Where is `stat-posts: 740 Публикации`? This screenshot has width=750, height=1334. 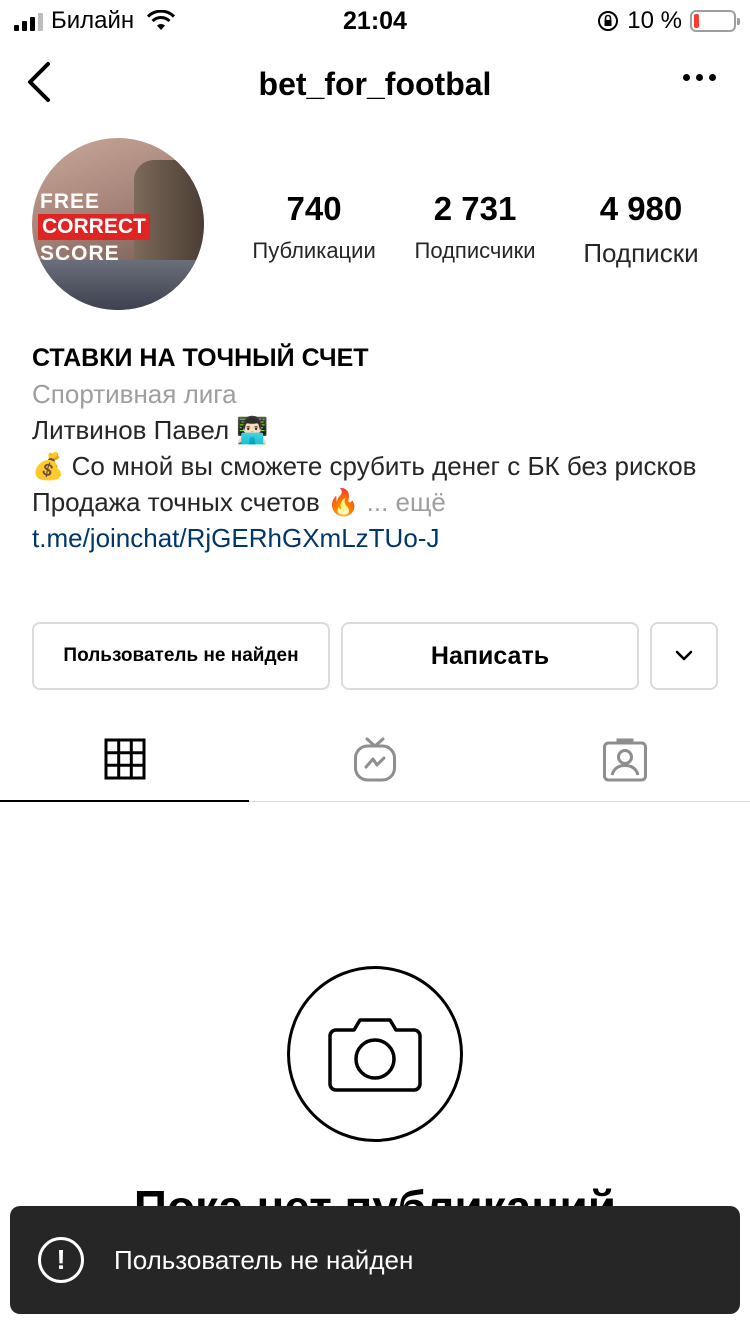
stat-posts: 740 Публикации is located at coordinates (314, 229).